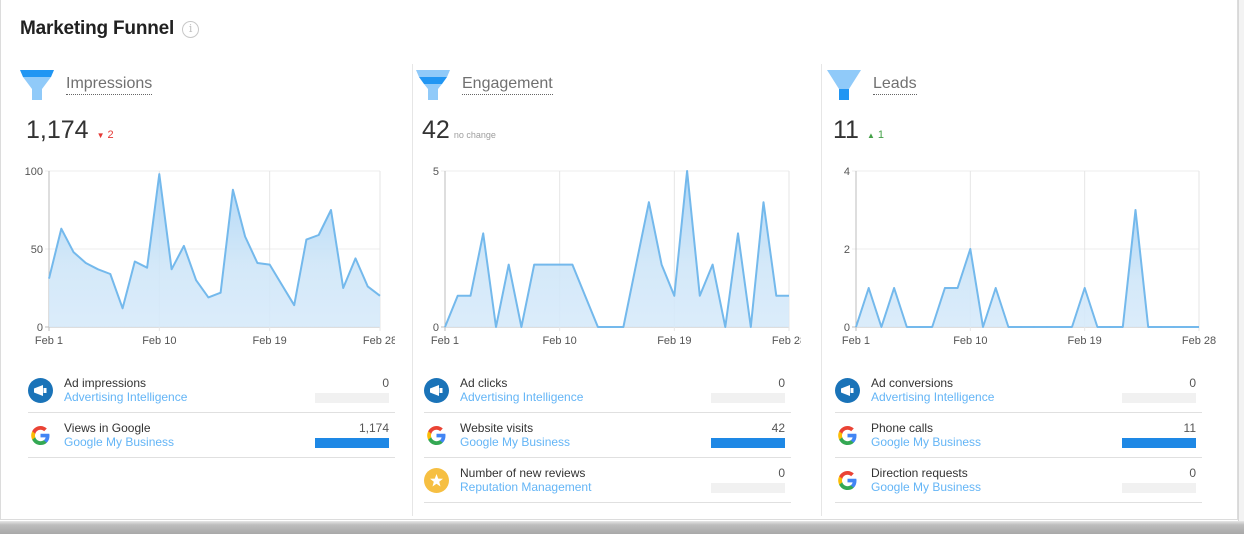 The height and width of the screenshot is (534, 1244). I want to click on info-icon: i, so click(191, 29).